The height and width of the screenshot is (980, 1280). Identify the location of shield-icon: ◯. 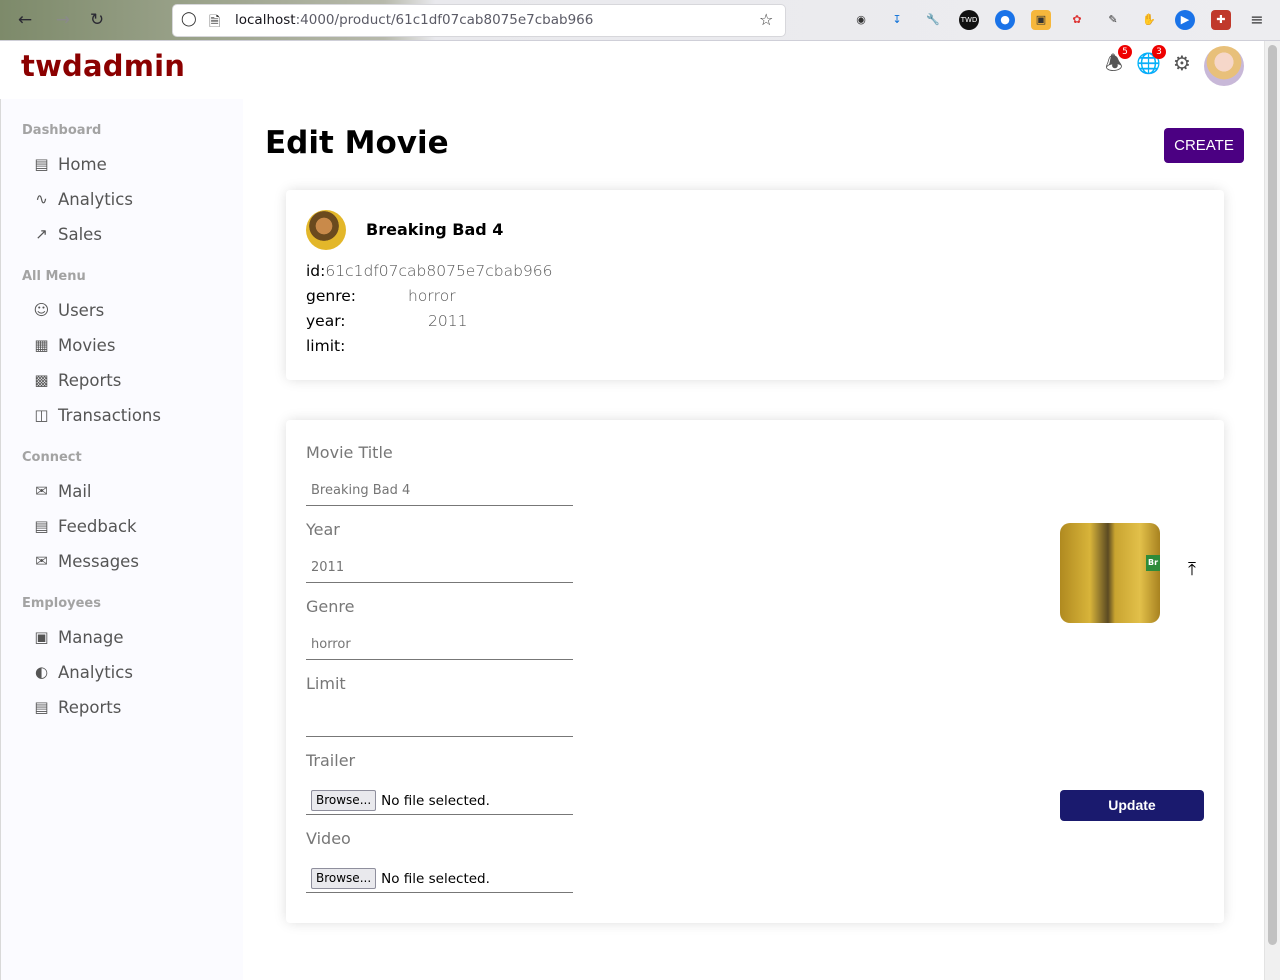
(189, 19).